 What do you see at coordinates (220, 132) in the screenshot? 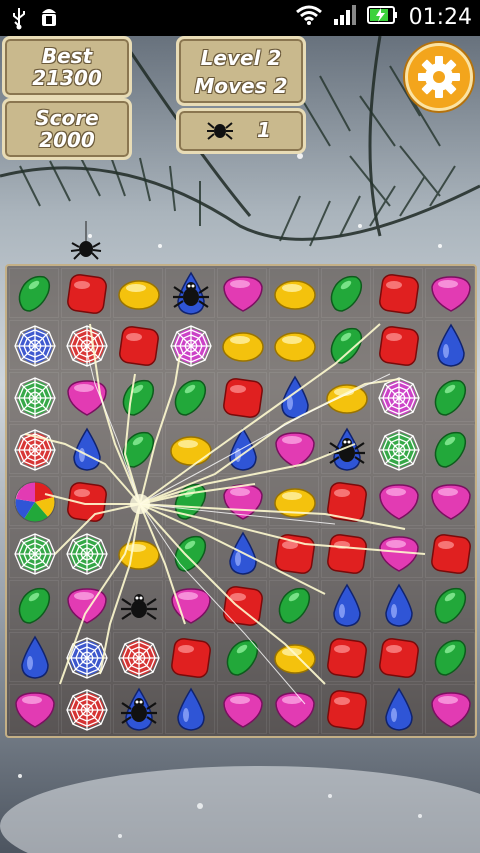
I see `spider-icon` at bounding box center [220, 132].